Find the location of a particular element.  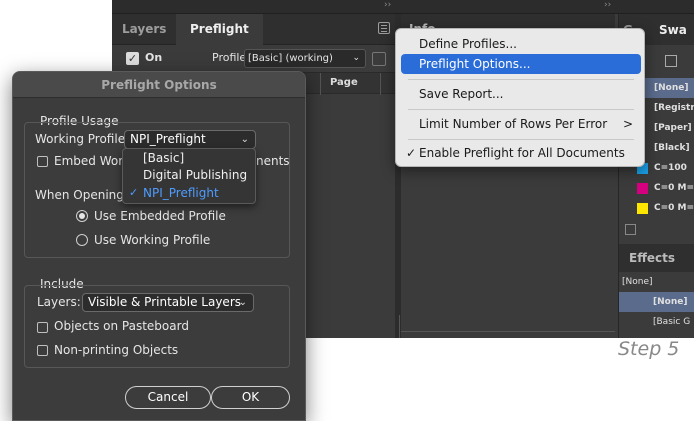

panel-menu-icon is located at coordinates (384, 28).